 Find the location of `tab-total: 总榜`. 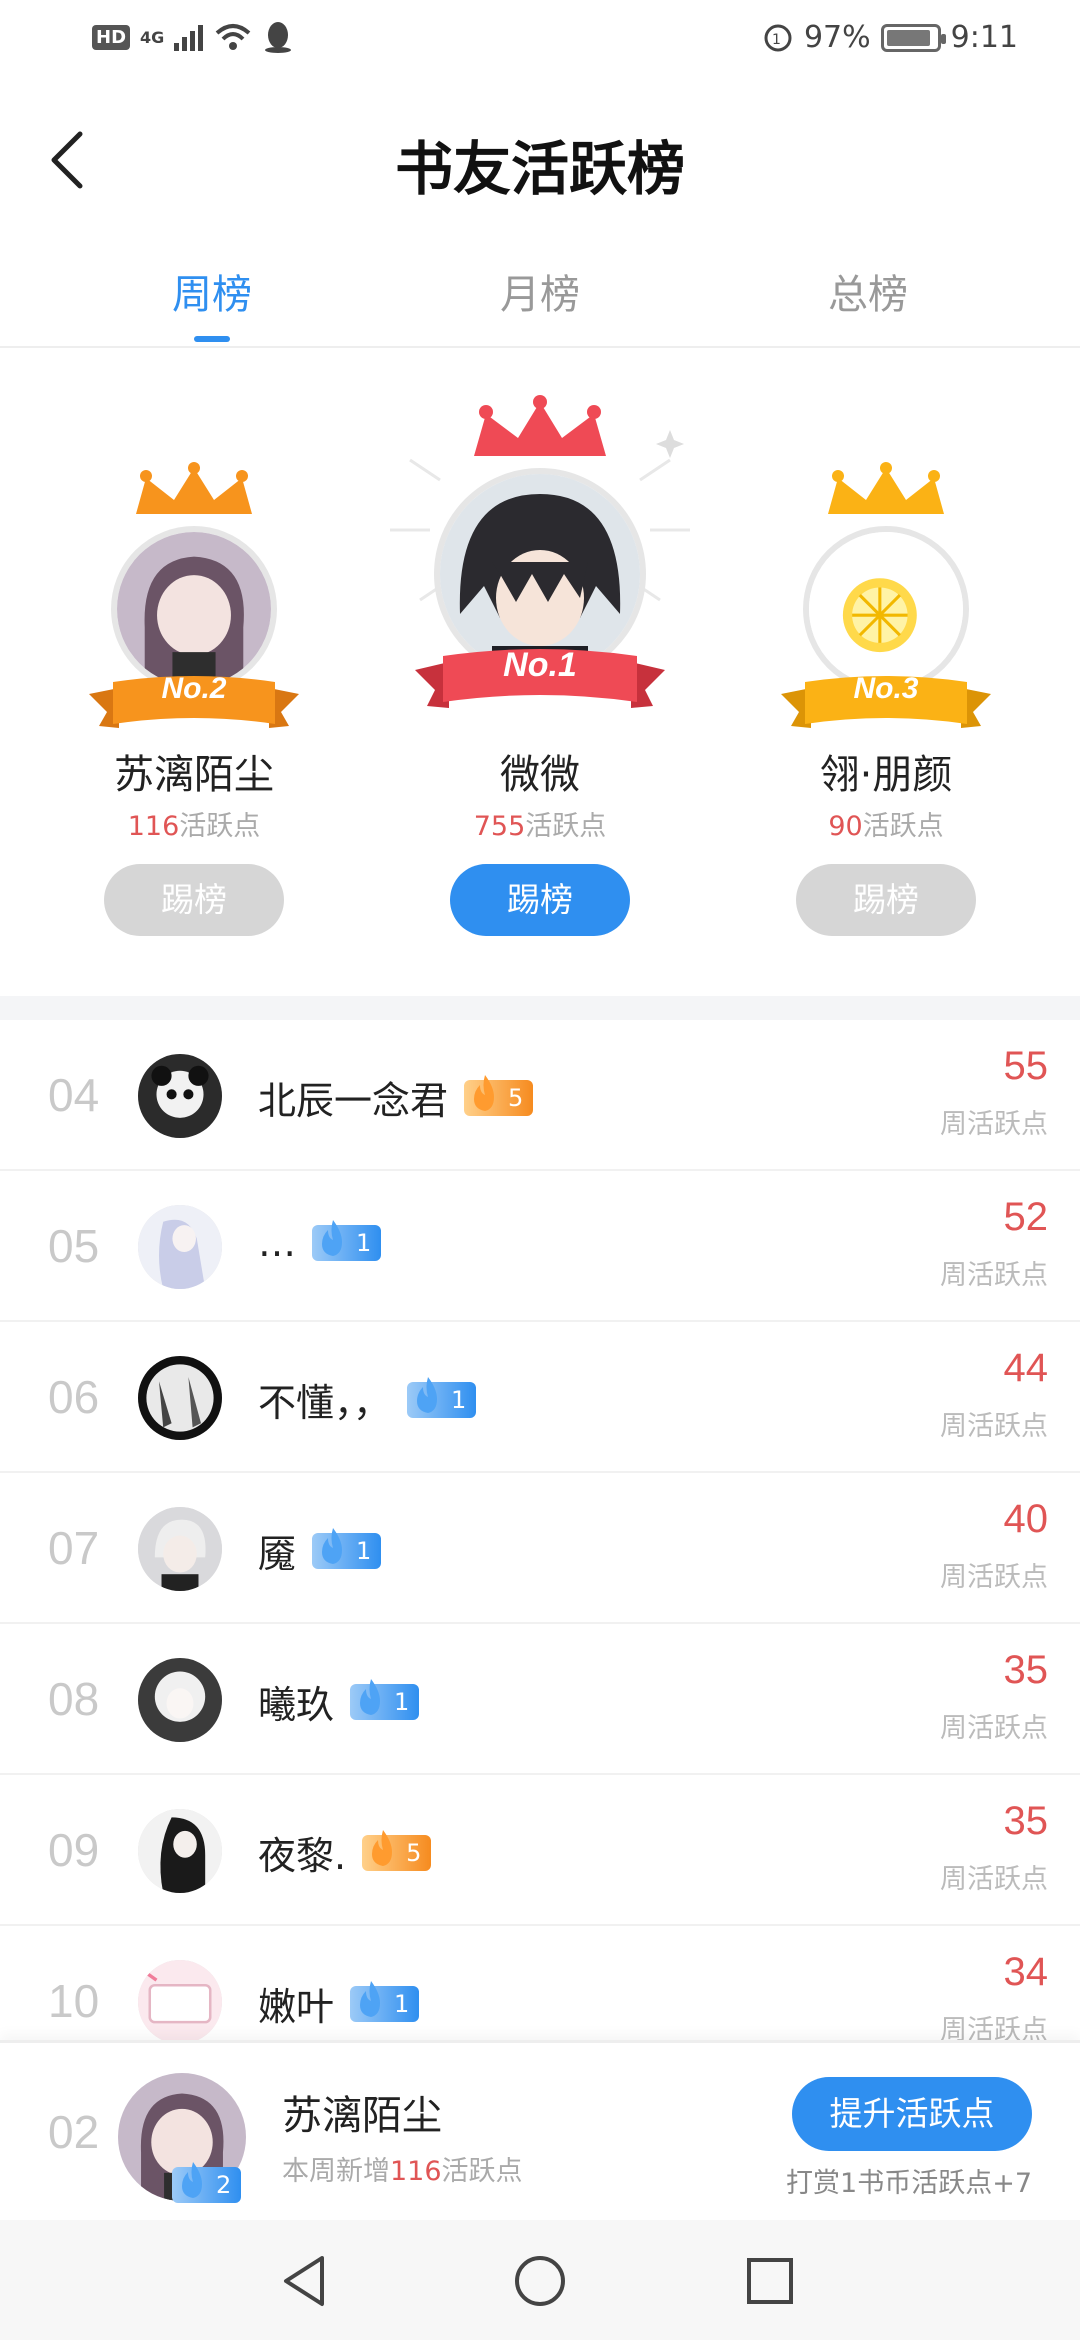

tab-total: 总榜 is located at coordinates (868, 291).